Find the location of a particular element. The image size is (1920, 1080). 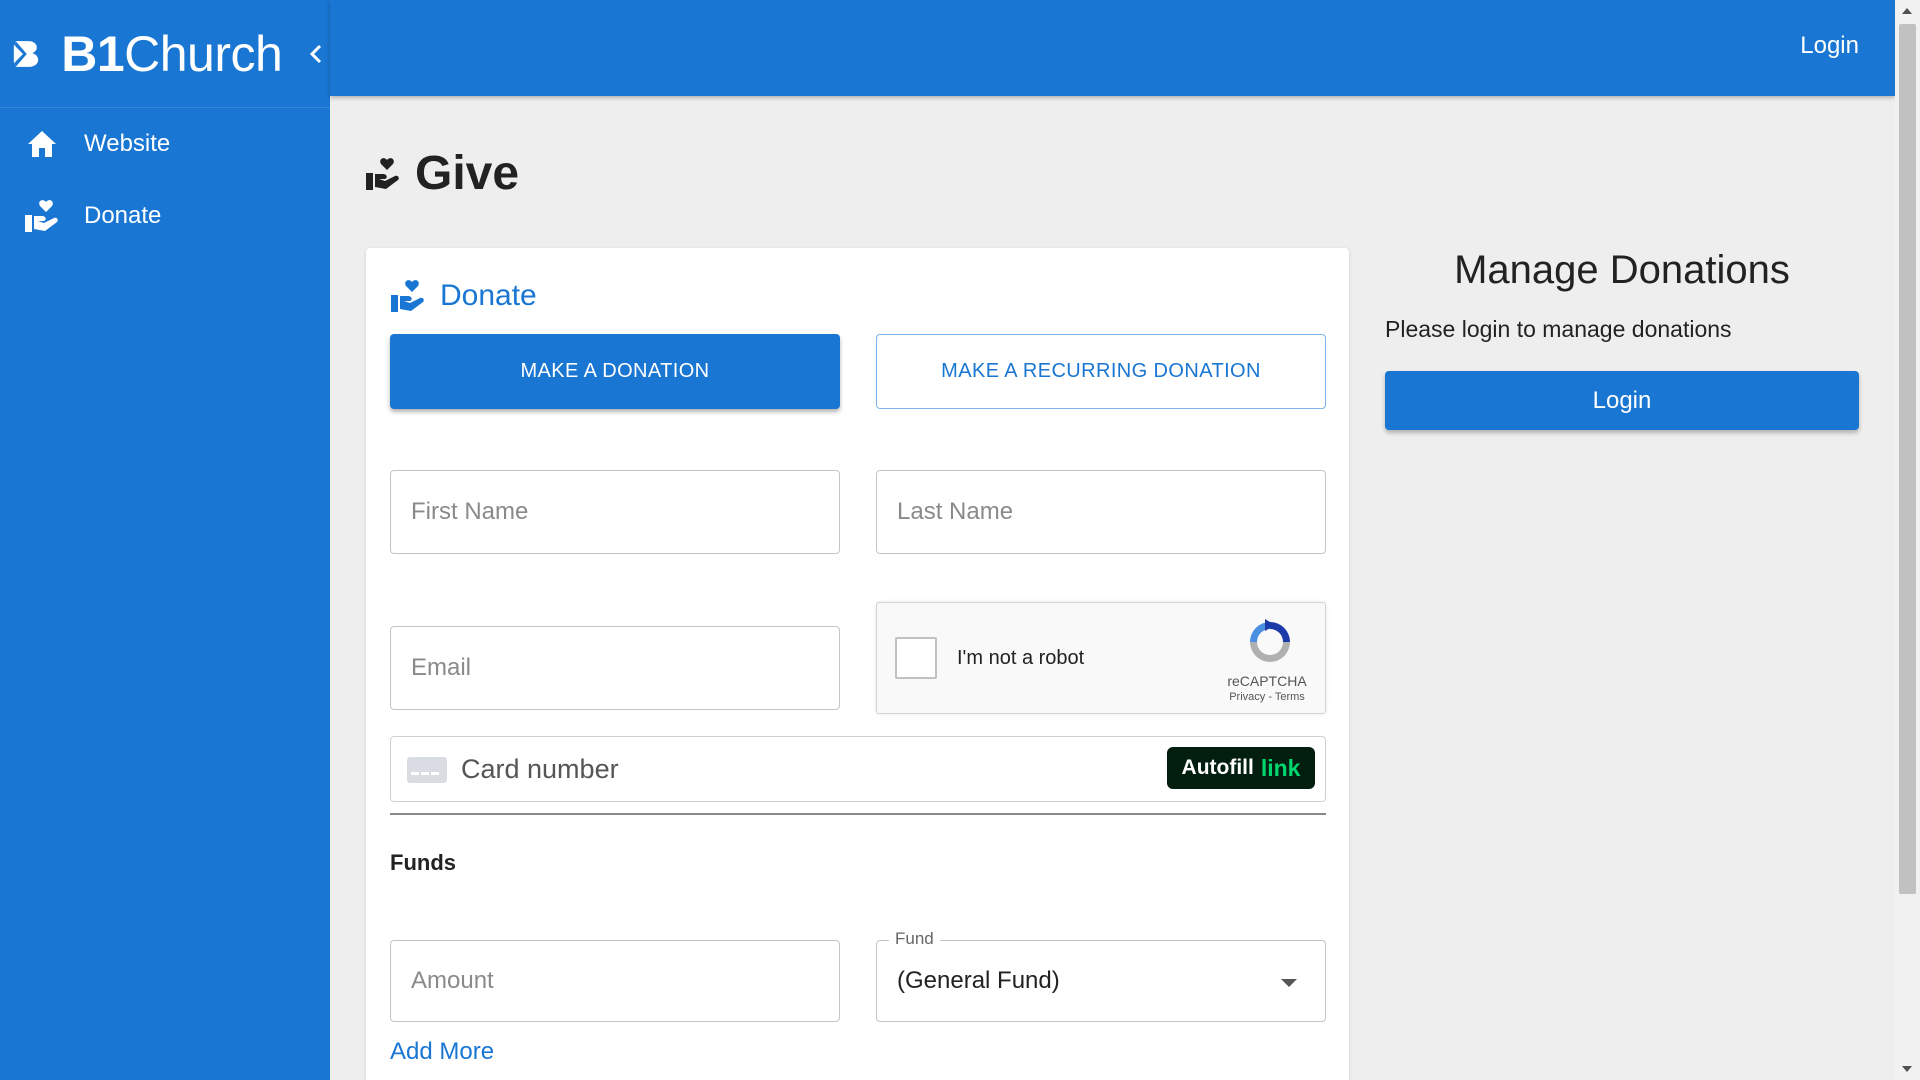

fund-select-label: Fund is located at coordinates (914, 939).